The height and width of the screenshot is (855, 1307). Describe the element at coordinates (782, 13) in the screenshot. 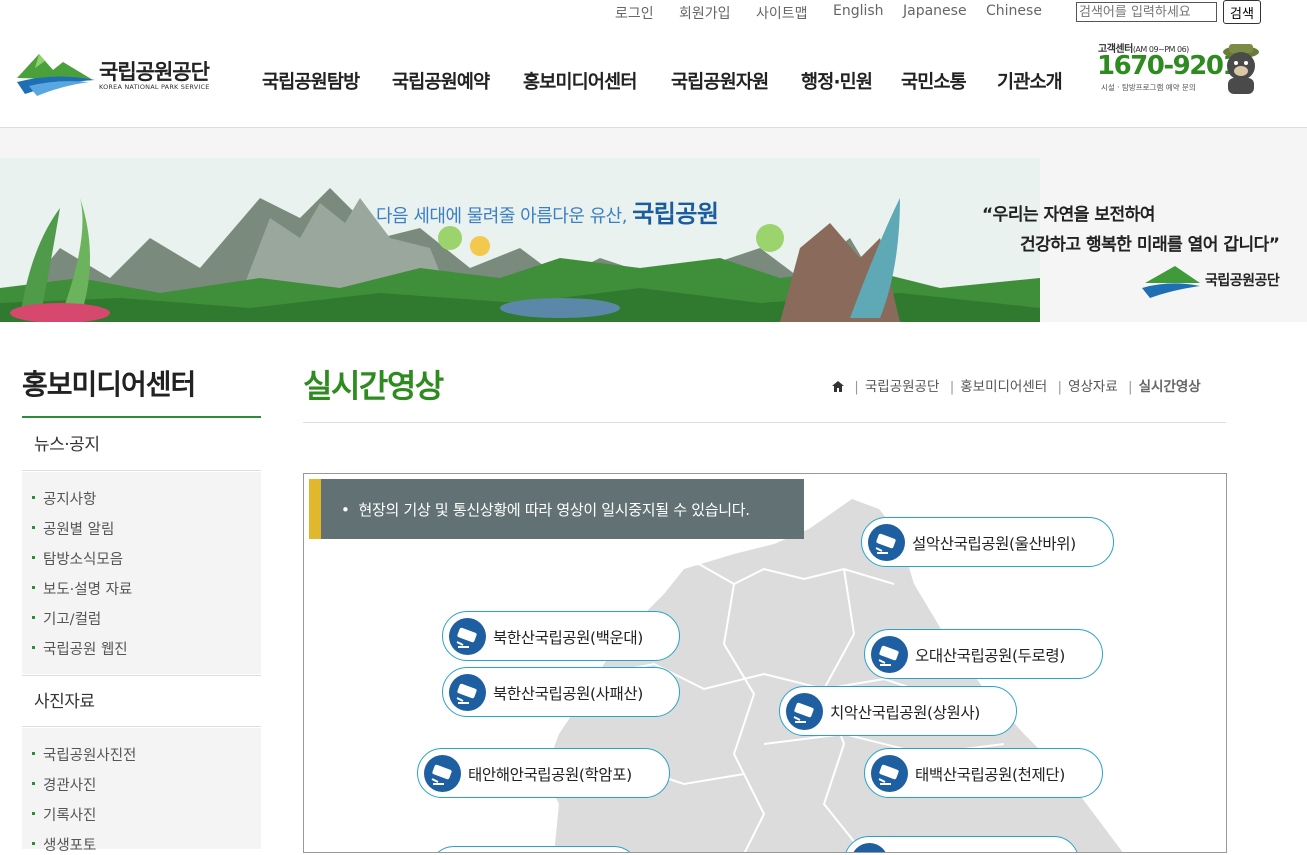

I see `sitemap-link: 사이트맵` at that location.